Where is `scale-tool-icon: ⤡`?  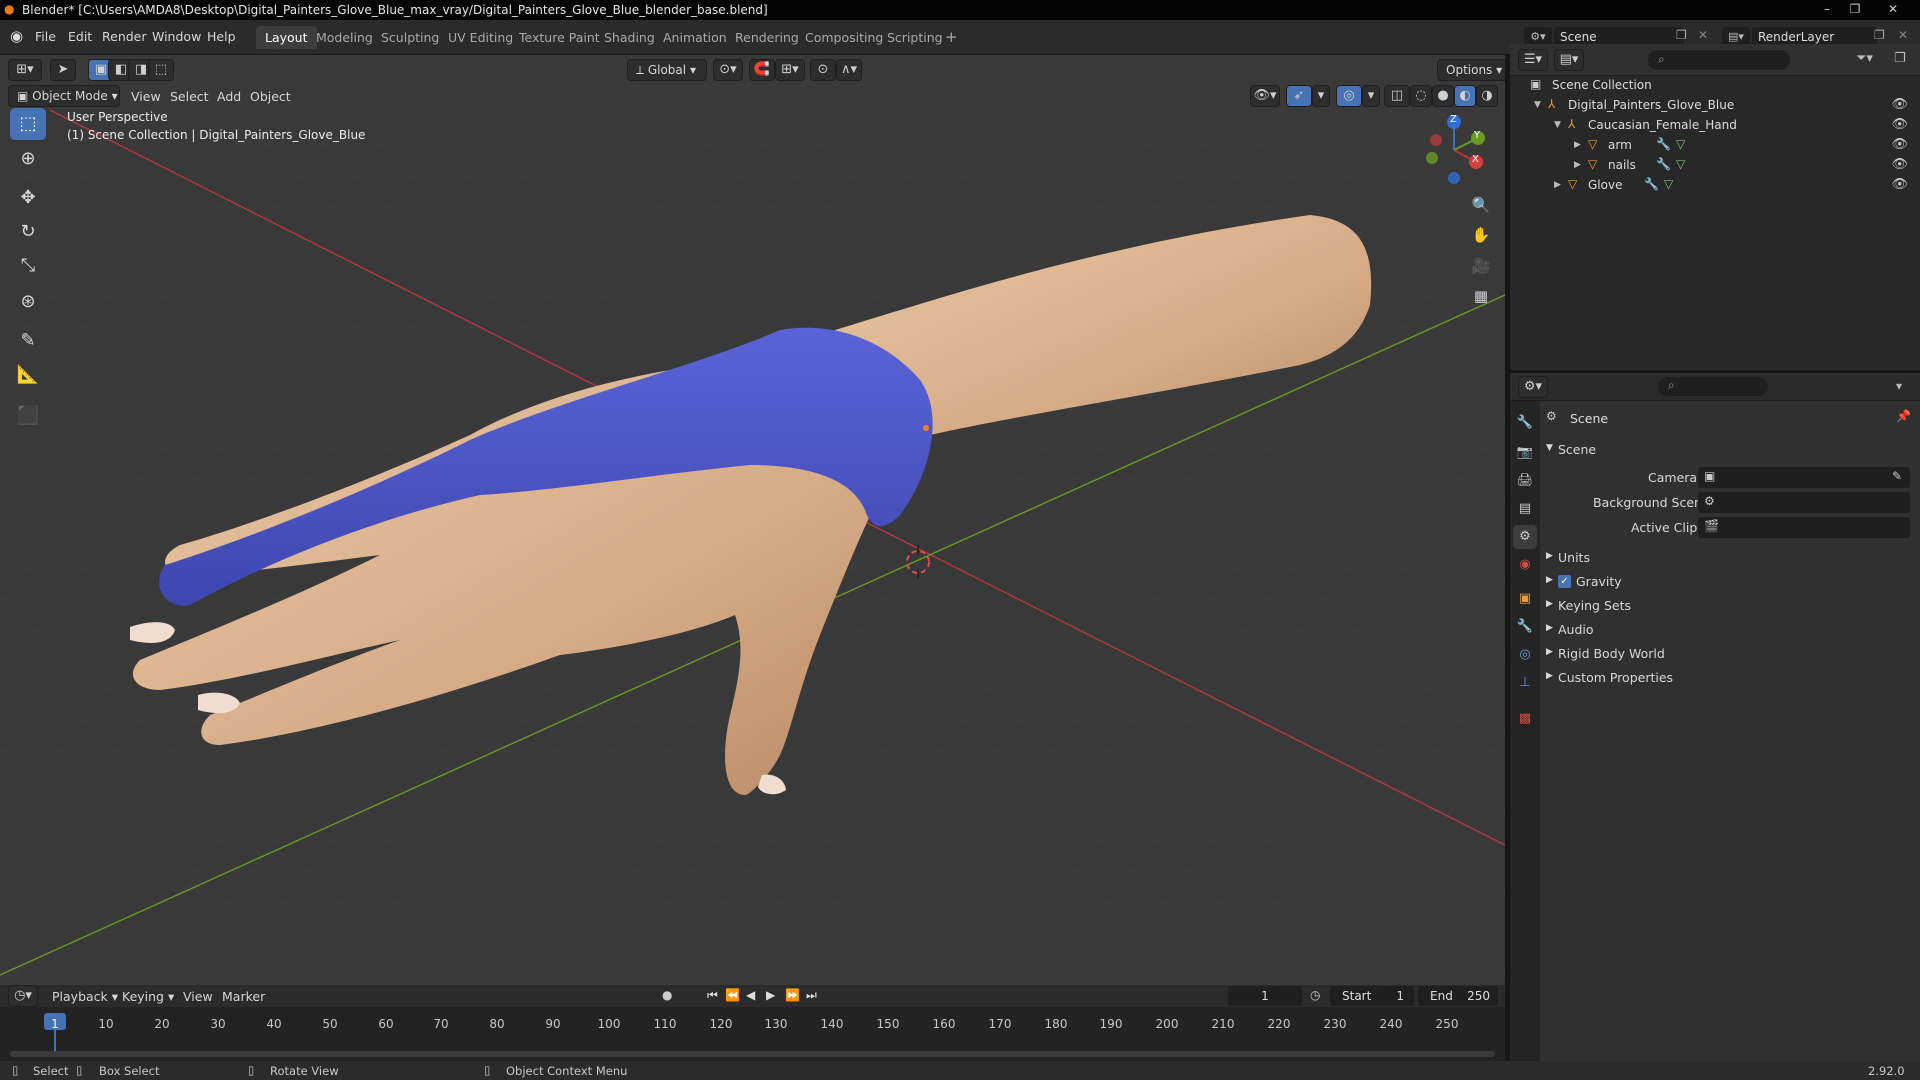 scale-tool-icon: ⤡ is located at coordinates (28, 266).